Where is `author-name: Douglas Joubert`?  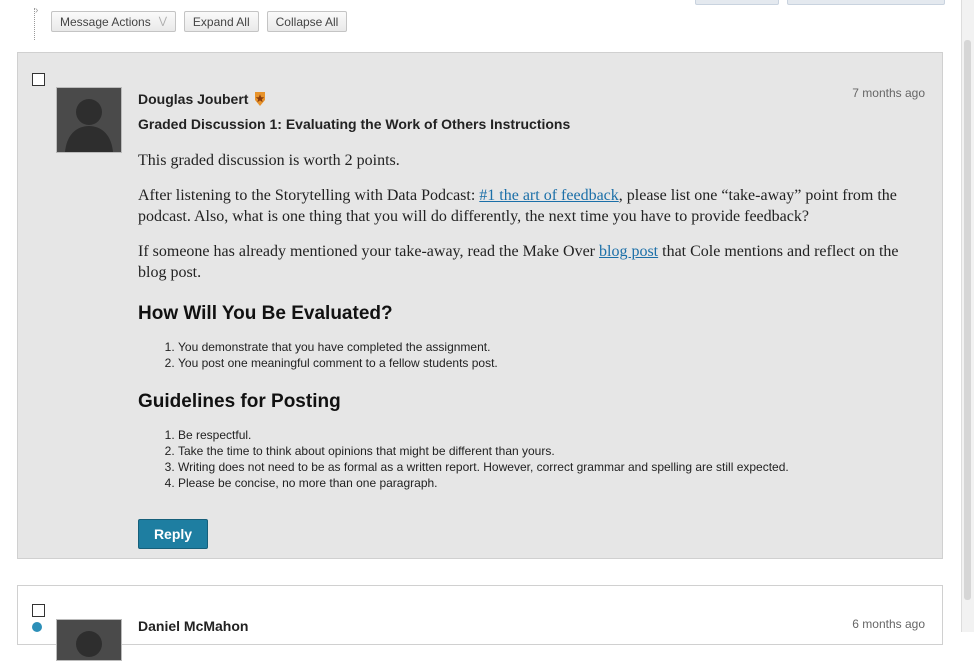
author-name: Douglas Joubert is located at coordinates (193, 99).